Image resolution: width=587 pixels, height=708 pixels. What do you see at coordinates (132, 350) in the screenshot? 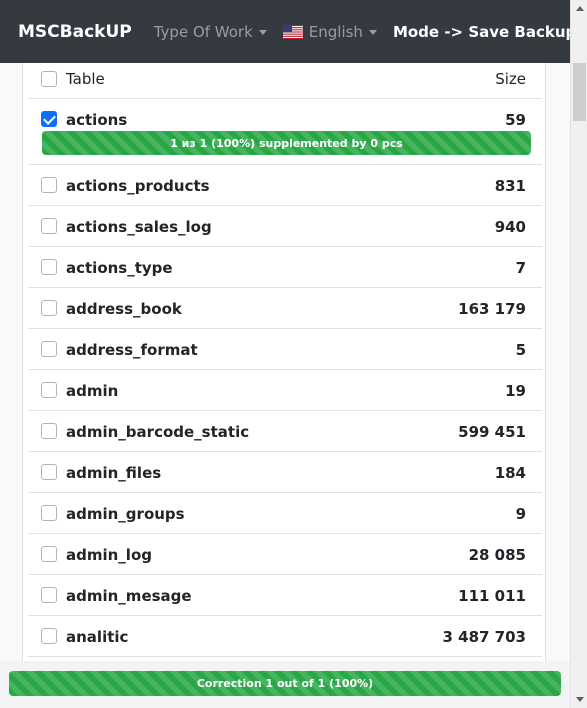
I see `row-name: address_format` at bounding box center [132, 350].